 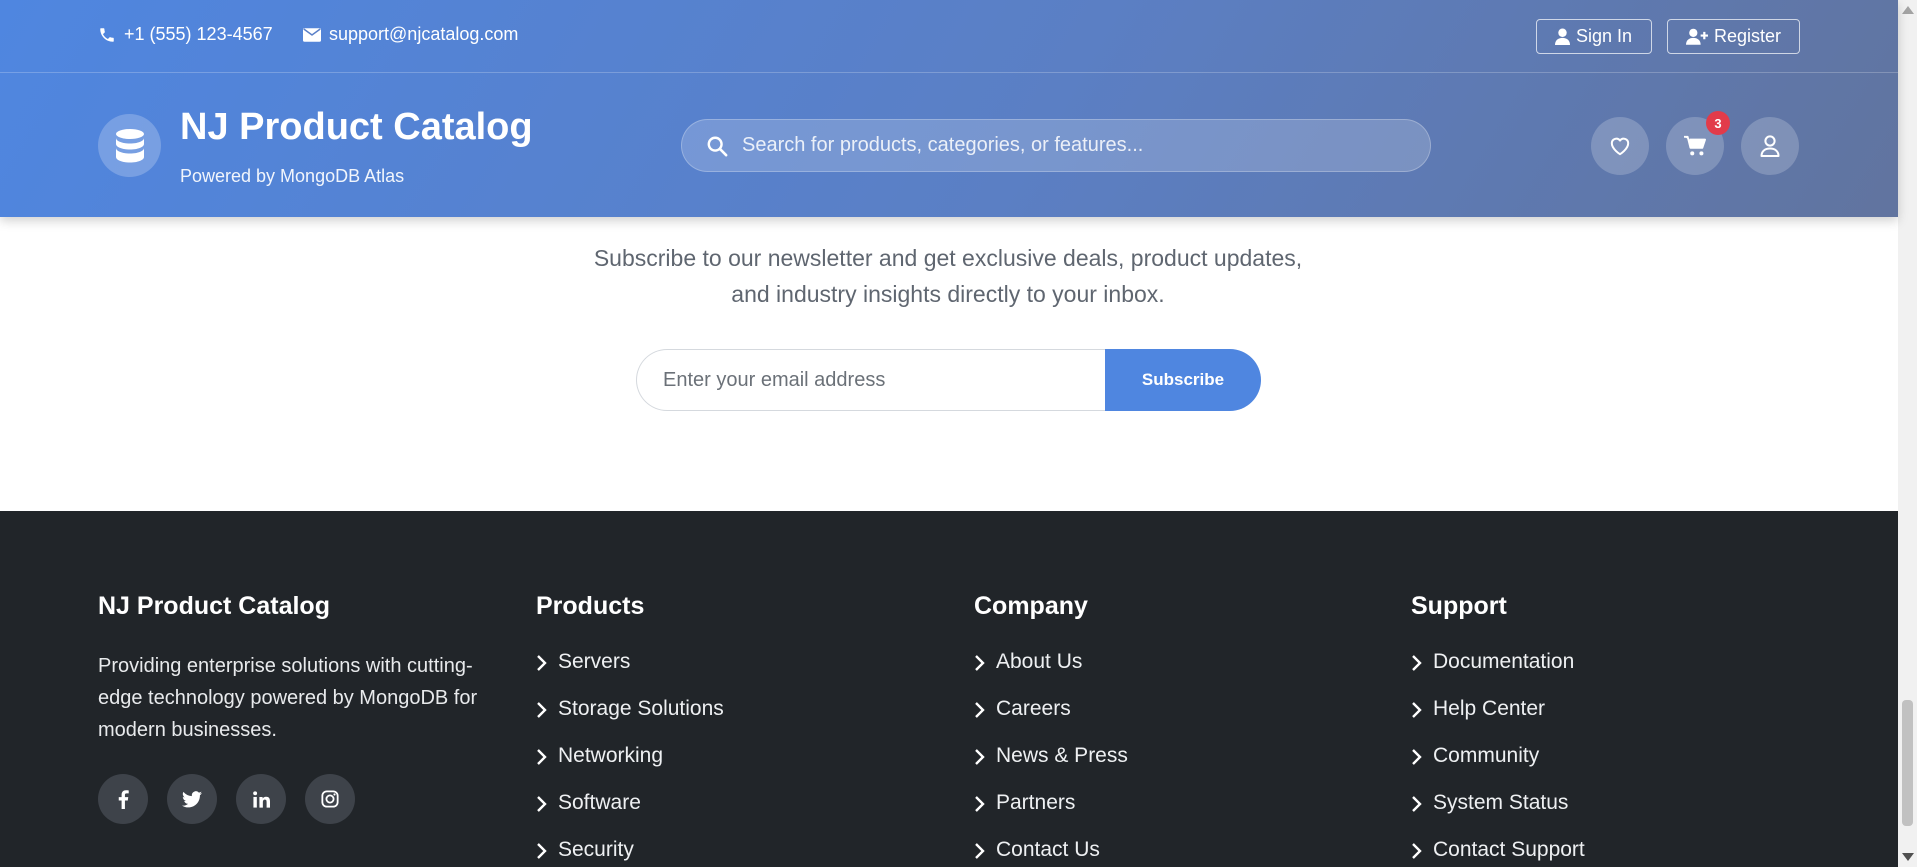 I want to click on link-label: Partners, so click(x=1036, y=802).